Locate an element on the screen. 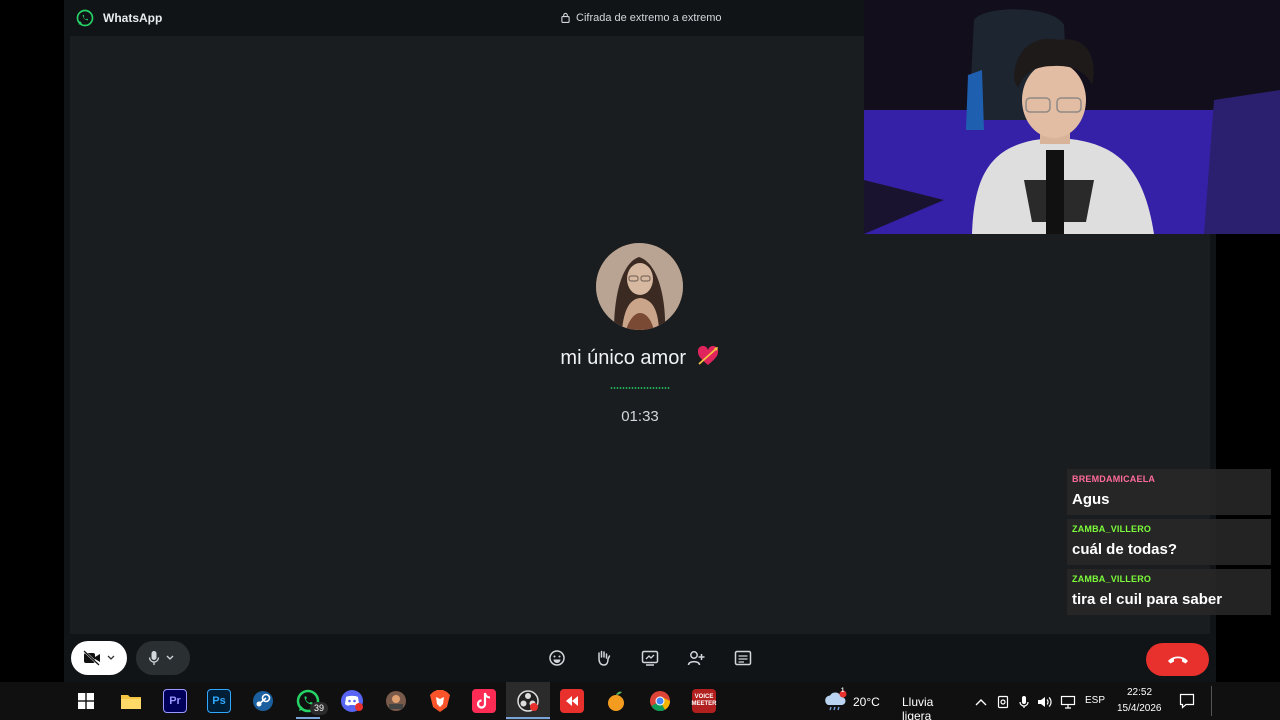 This screenshot has height=720, width=1280. obs-icon is located at coordinates (528, 701).